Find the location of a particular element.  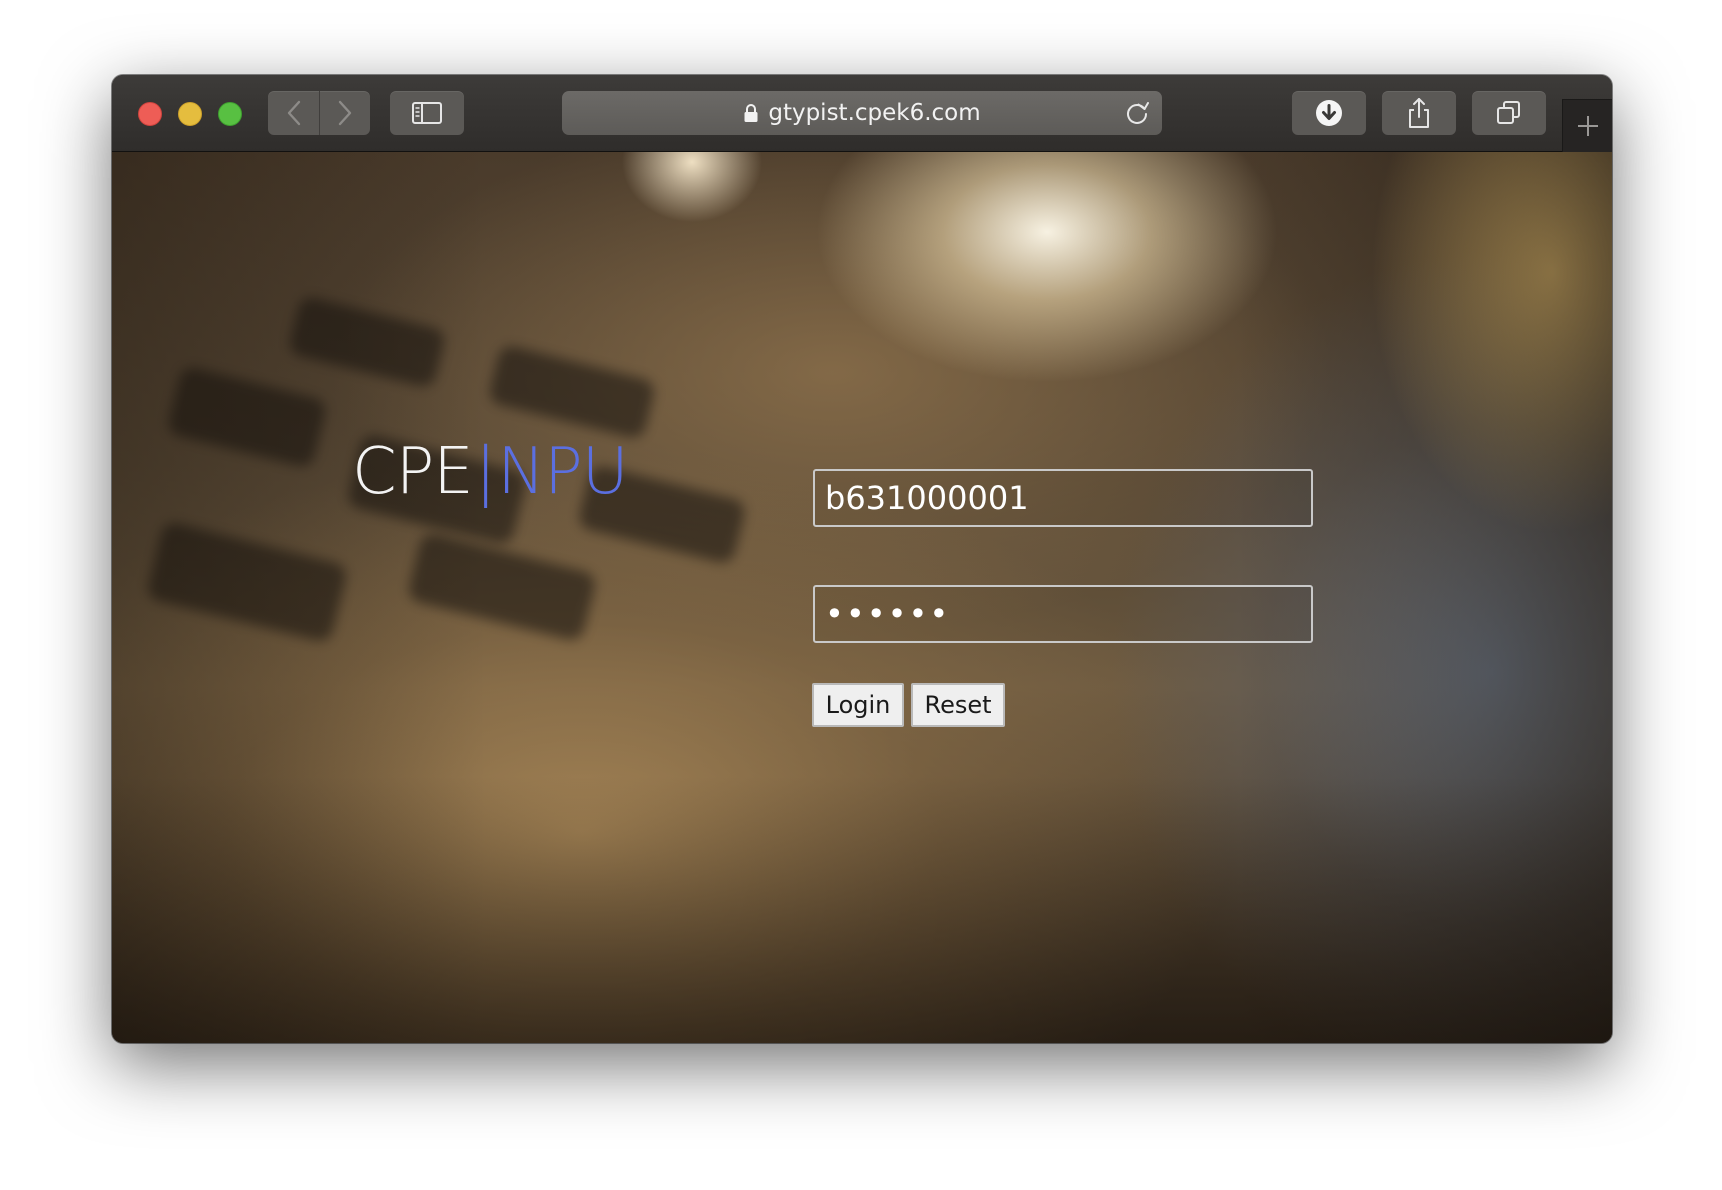

downloads-button-inner is located at coordinates (1329, 113).